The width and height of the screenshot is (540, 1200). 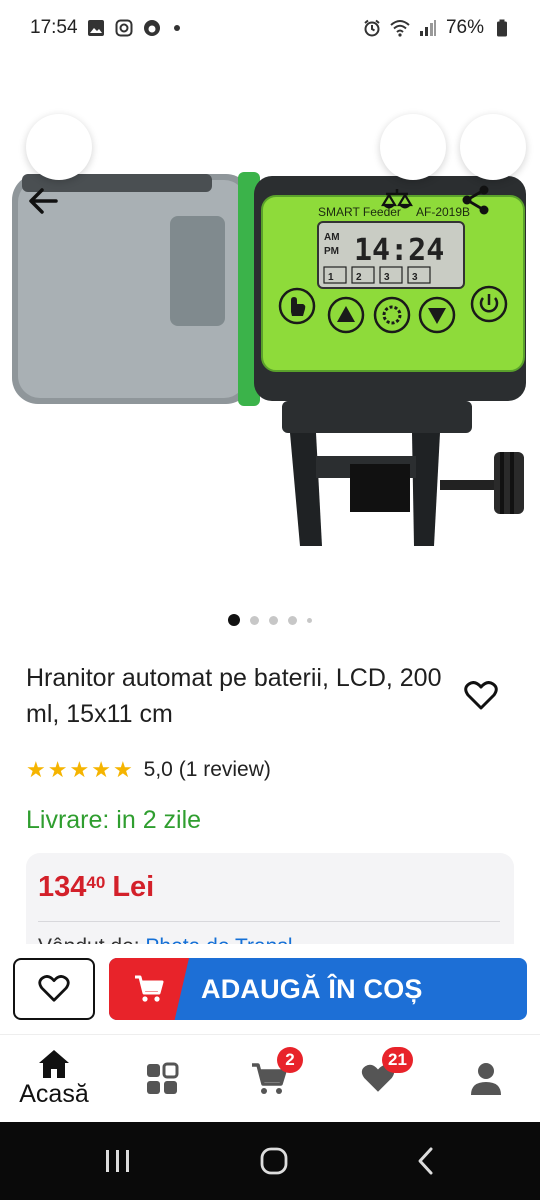 What do you see at coordinates (118, 1161) in the screenshot?
I see `recent-apps-icon` at bounding box center [118, 1161].